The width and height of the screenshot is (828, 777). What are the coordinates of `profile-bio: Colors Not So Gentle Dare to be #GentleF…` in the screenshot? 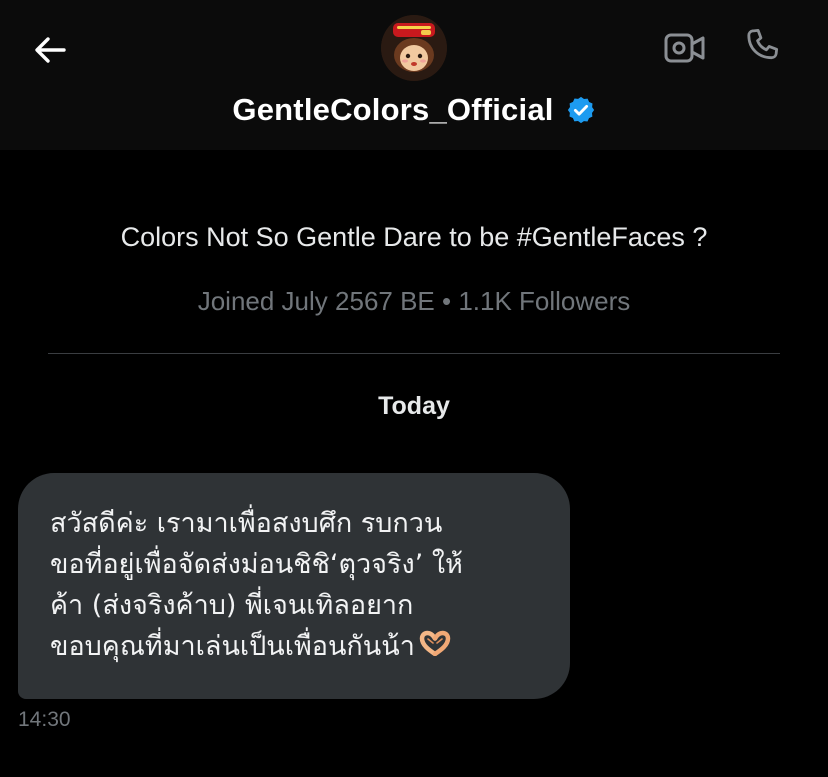 It's located at (414, 237).